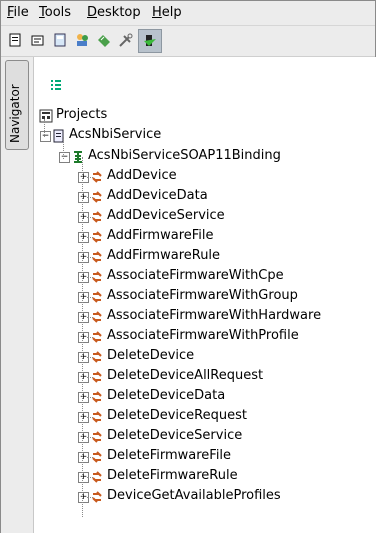 The width and height of the screenshot is (376, 533). I want to click on validate-icon, so click(104, 40).